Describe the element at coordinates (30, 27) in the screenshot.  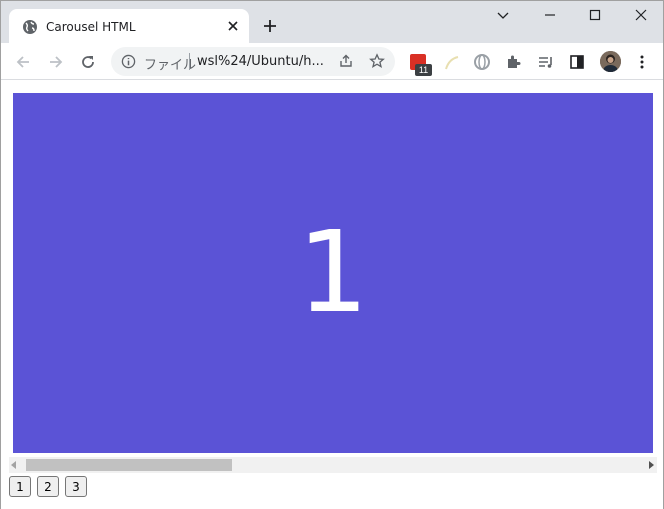
I see `globe-icon` at that location.